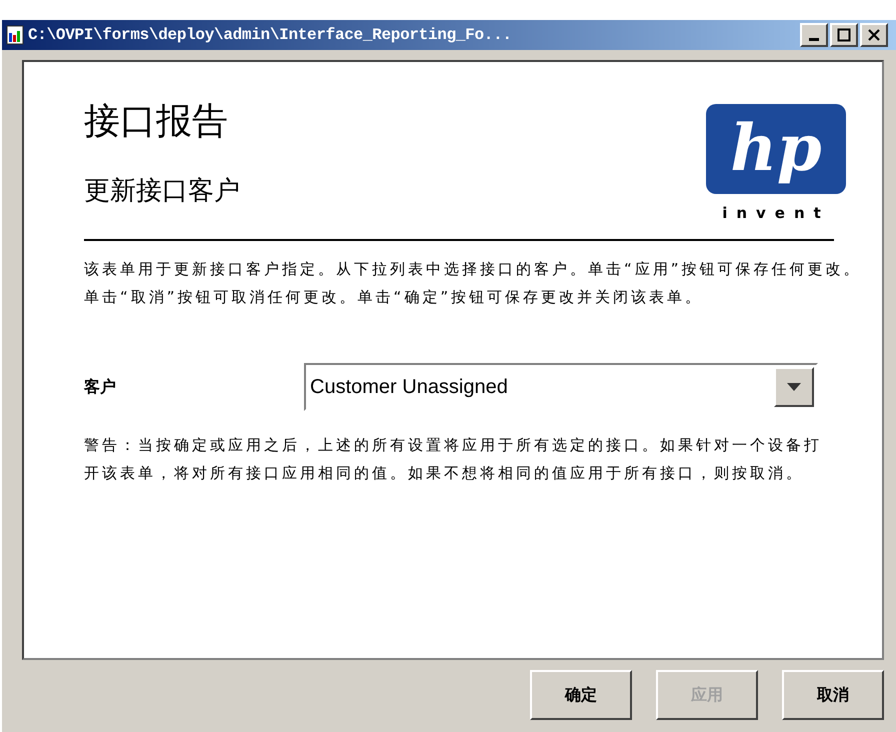 This screenshot has width=896, height=732. Describe the element at coordinates (162, 191) in the screenshot. I see `form-subtitle: 更新接口客户` at that location.